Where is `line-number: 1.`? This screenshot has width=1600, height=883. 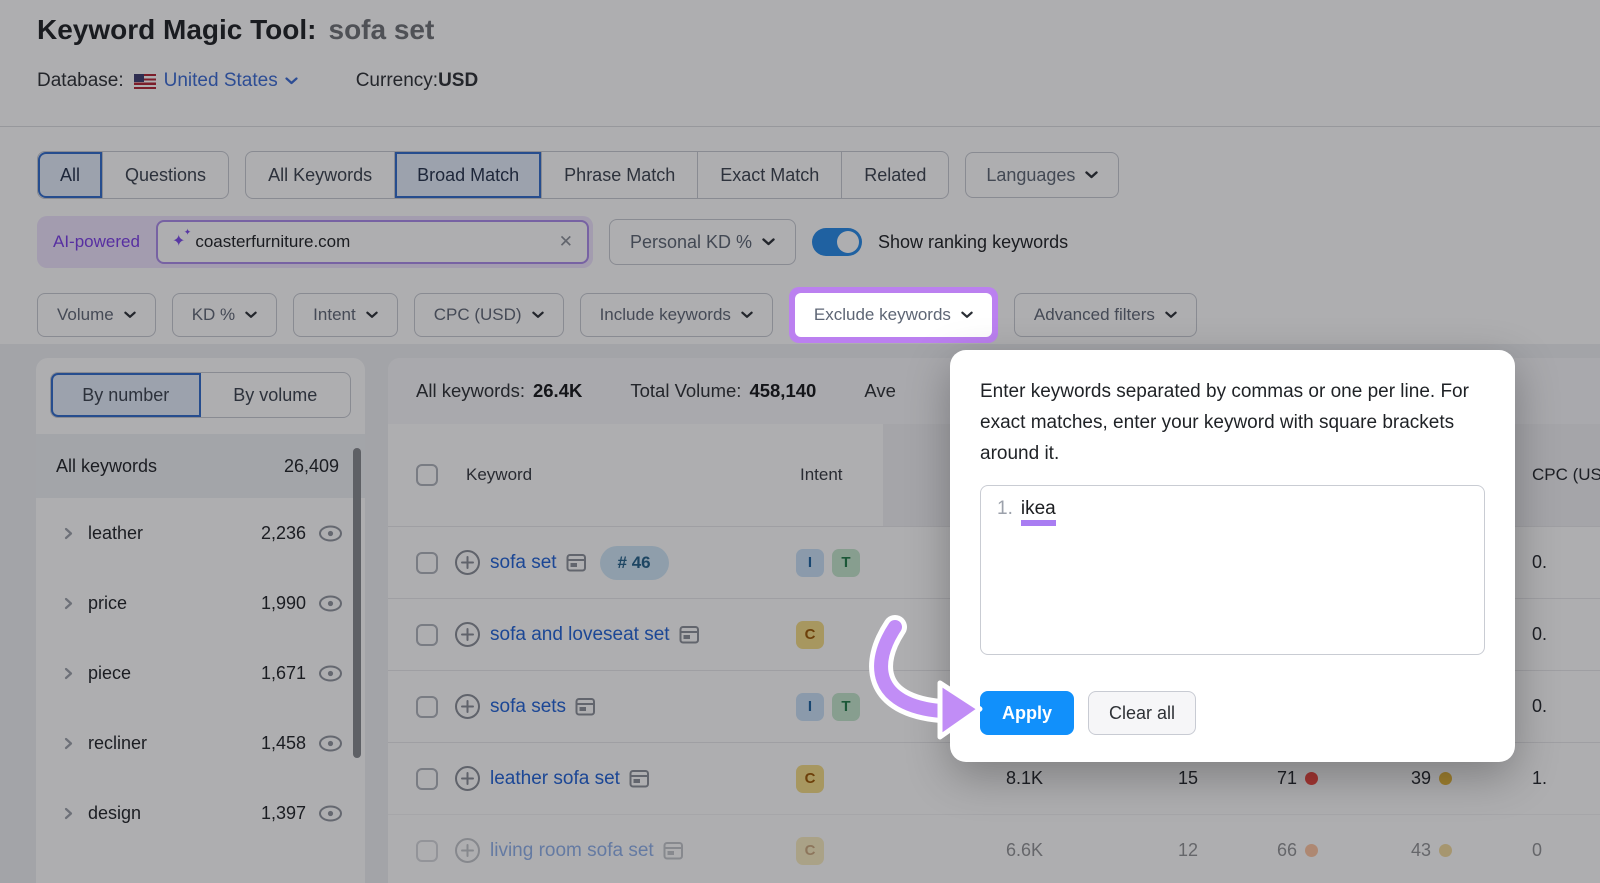
line-number: 1. is located at coordinates (1005, 508).